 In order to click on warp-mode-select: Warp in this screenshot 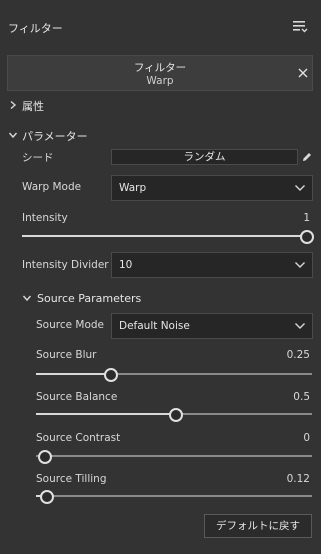, I will do `click(212, 188)`.